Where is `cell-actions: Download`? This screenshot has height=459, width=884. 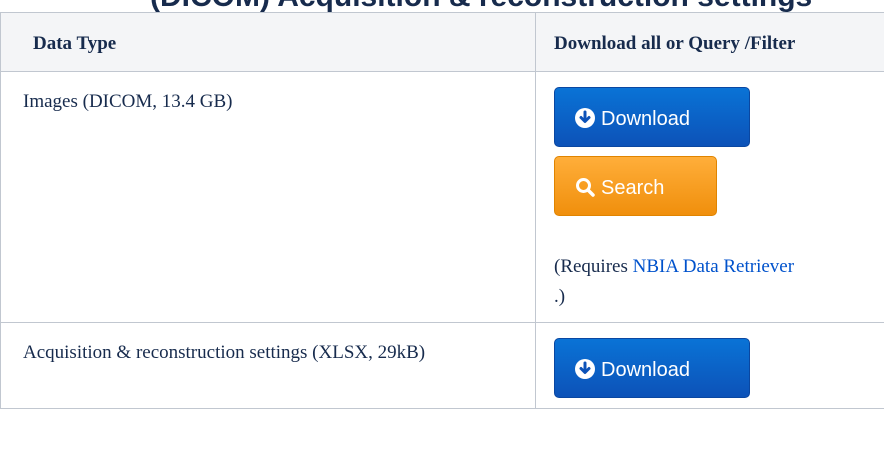 cell-actions: Download is located at coordinates (709, 365).